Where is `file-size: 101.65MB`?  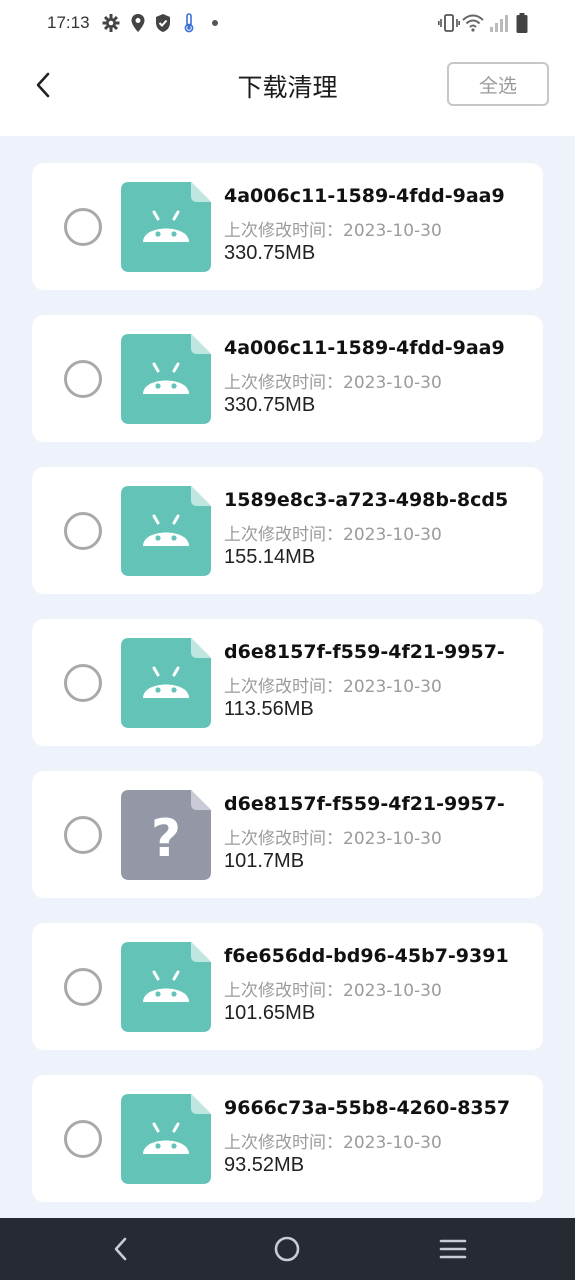
file-size: 101.65MB is located at coordinates (270, 1013).